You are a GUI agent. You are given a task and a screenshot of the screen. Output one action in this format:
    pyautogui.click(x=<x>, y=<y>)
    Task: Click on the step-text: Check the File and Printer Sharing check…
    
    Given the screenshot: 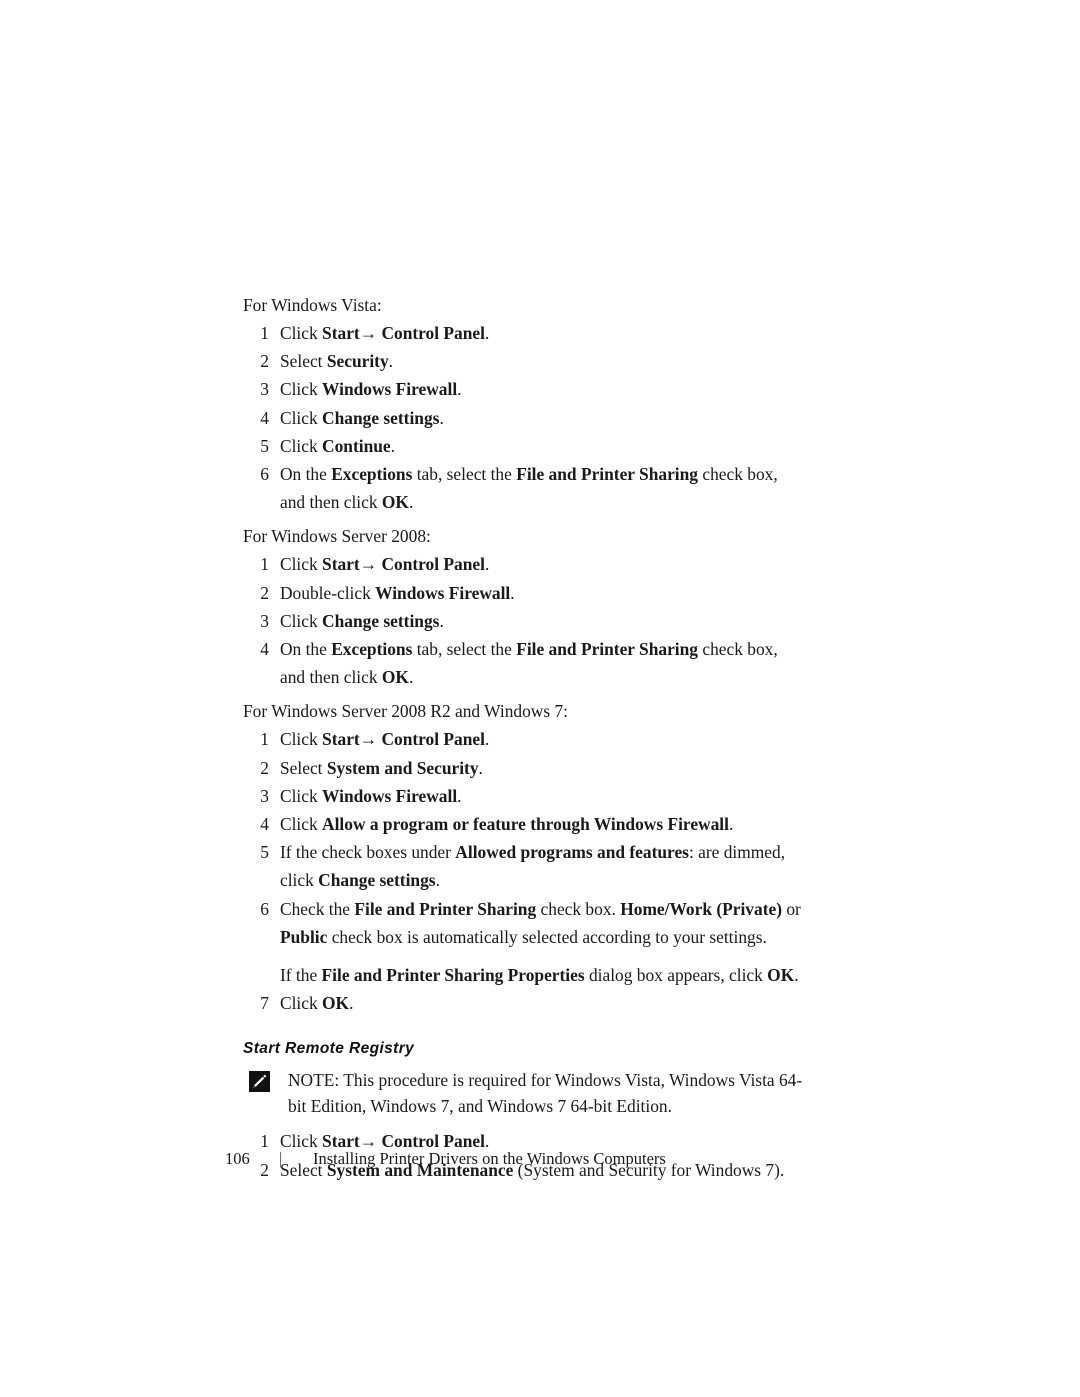 What is the action you would take?
    pyautogui.click(x=542, y=923)
    